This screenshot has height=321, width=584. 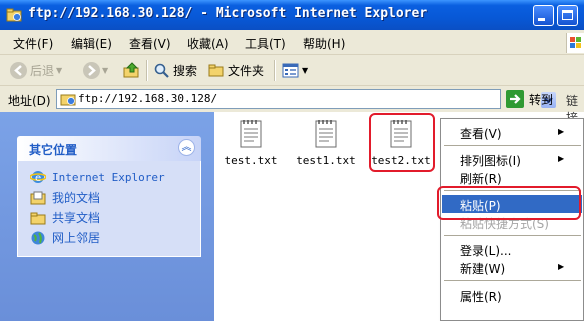 What do you see at coordinates (402, 142) in the screenshot?
I see `file-highlight-box` at bounding box center [402, 142].